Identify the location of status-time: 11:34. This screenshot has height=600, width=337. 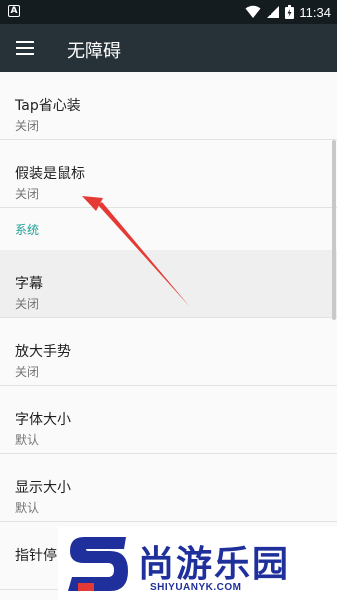
(315, 12).